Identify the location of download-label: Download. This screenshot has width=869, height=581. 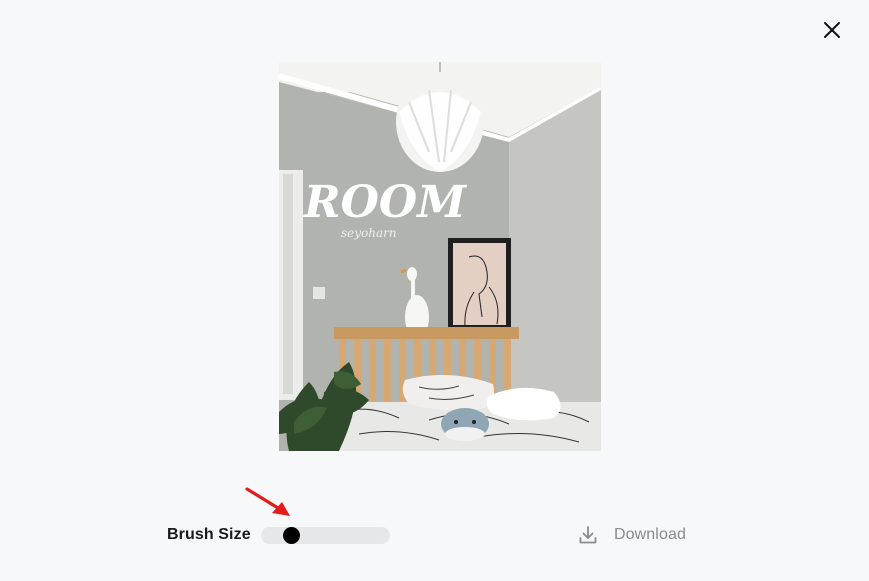
(650, 534).